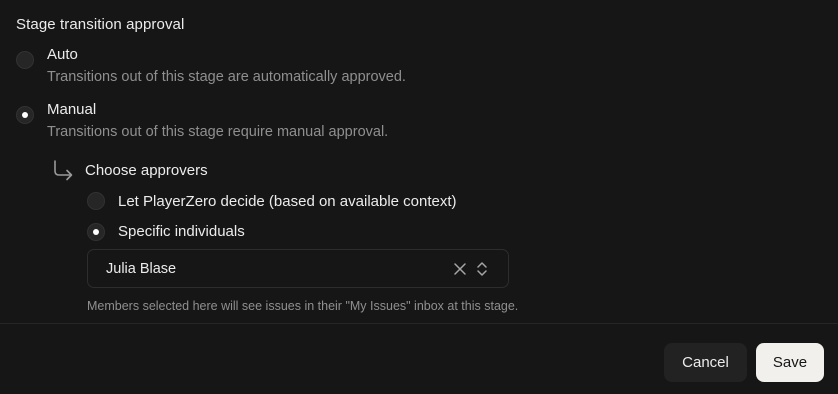  I want to click on specific-individuals-radio, so click(96, 232).